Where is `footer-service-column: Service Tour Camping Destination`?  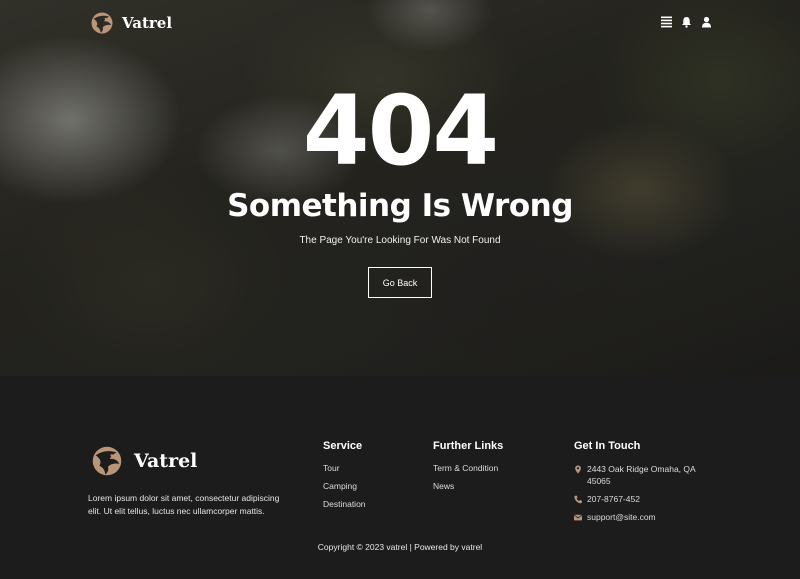 footer-service-column: Service Tour Camping Destination is located at coordinates (344, 478).